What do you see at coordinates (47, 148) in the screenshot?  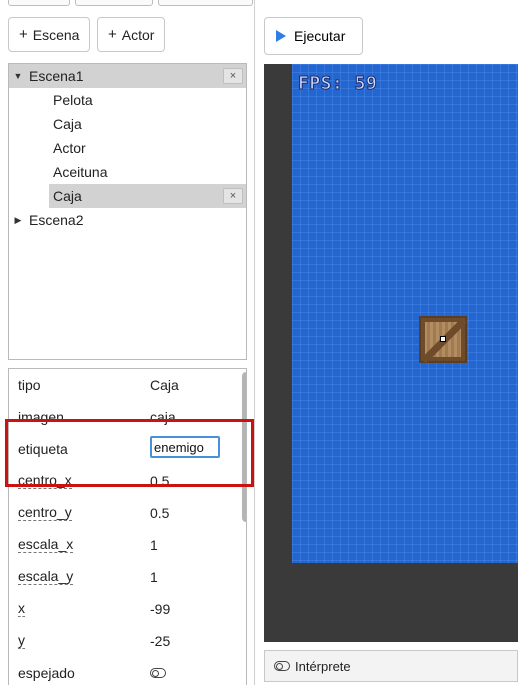 I see `tree-item-actor: Actor` at bounding box center [47, 148].